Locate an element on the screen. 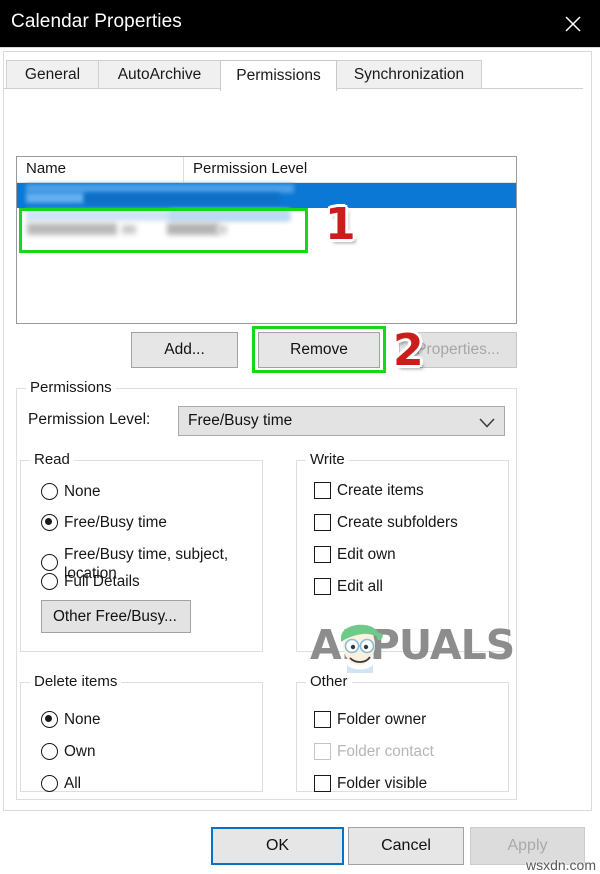 The width and height of the screenshot is (600, 874). delete-items-group-legend: Delete items is located at coordinates (76, 681).